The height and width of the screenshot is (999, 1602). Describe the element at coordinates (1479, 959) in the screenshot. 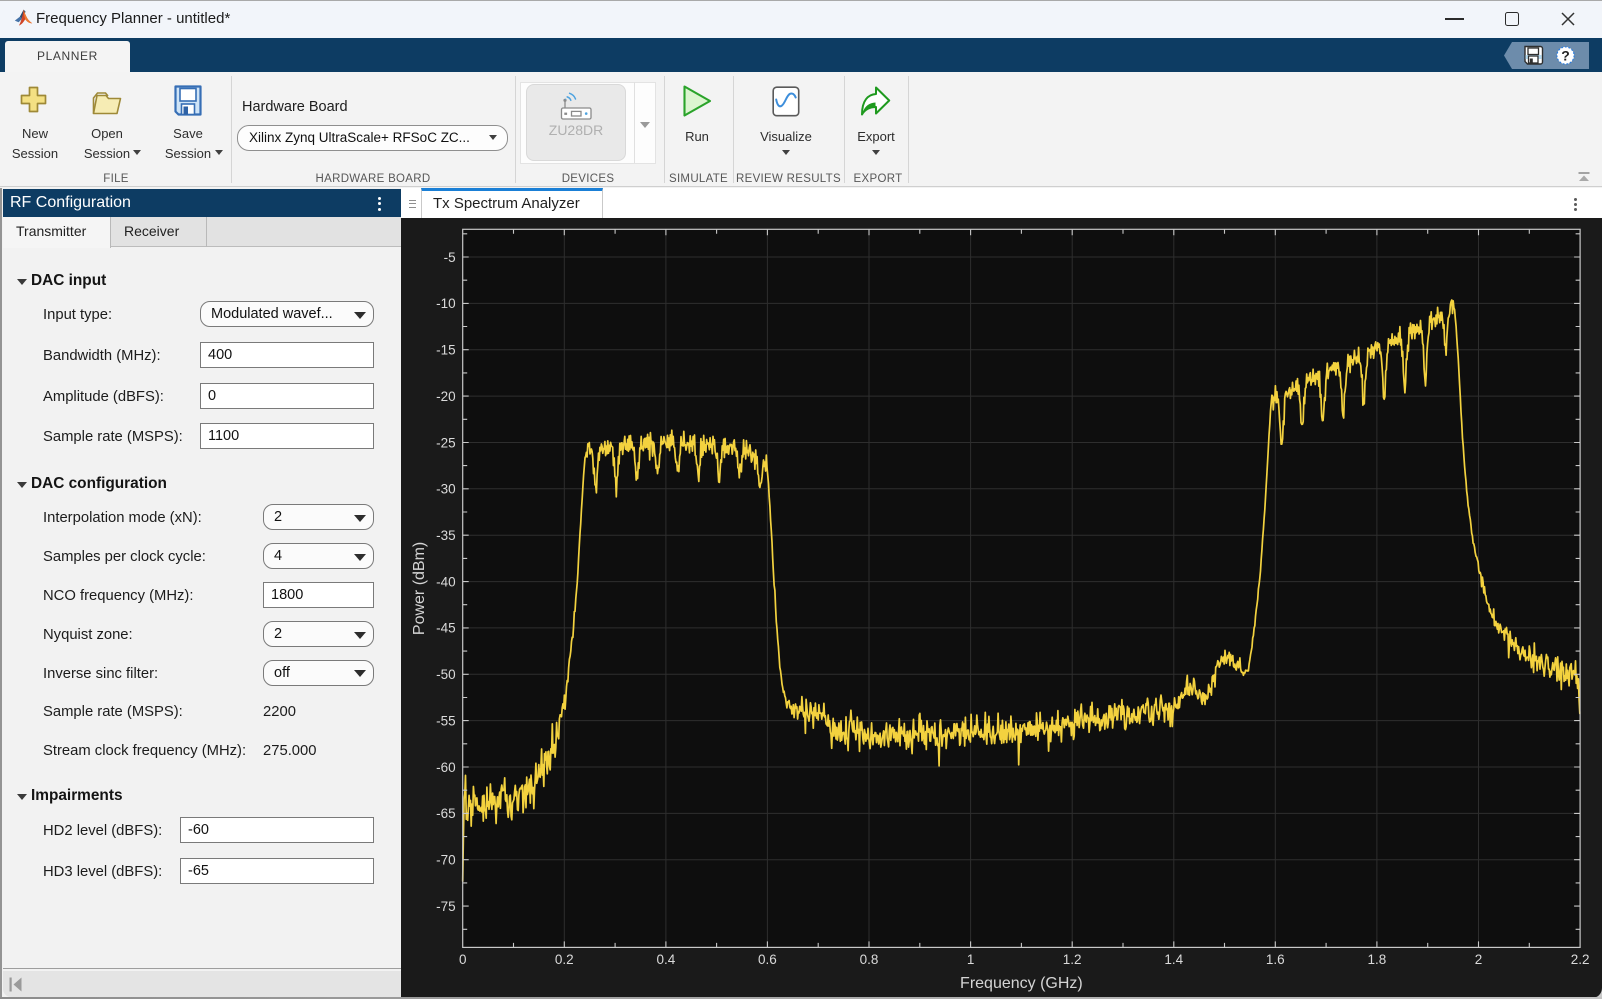

I see `svg-text: 2` at that location.